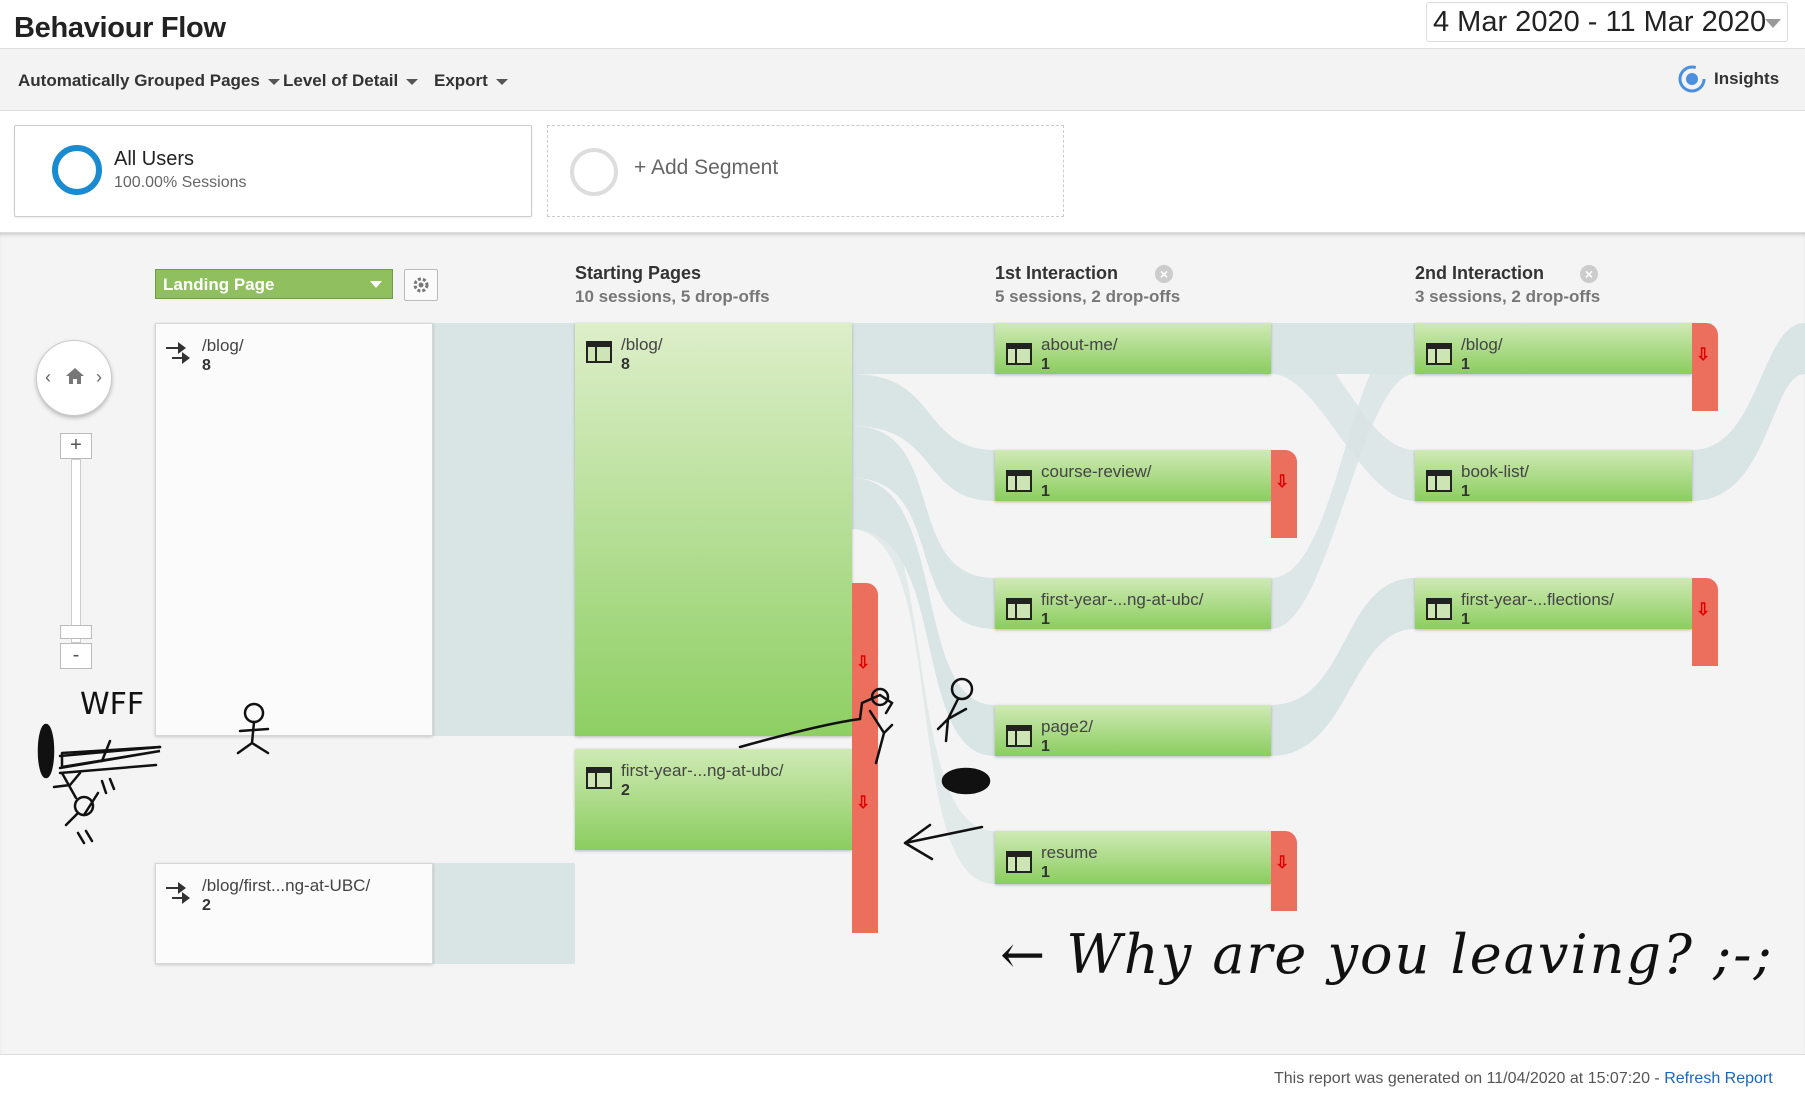  I want to click on export-dropdown: Export, so click(471, 81).